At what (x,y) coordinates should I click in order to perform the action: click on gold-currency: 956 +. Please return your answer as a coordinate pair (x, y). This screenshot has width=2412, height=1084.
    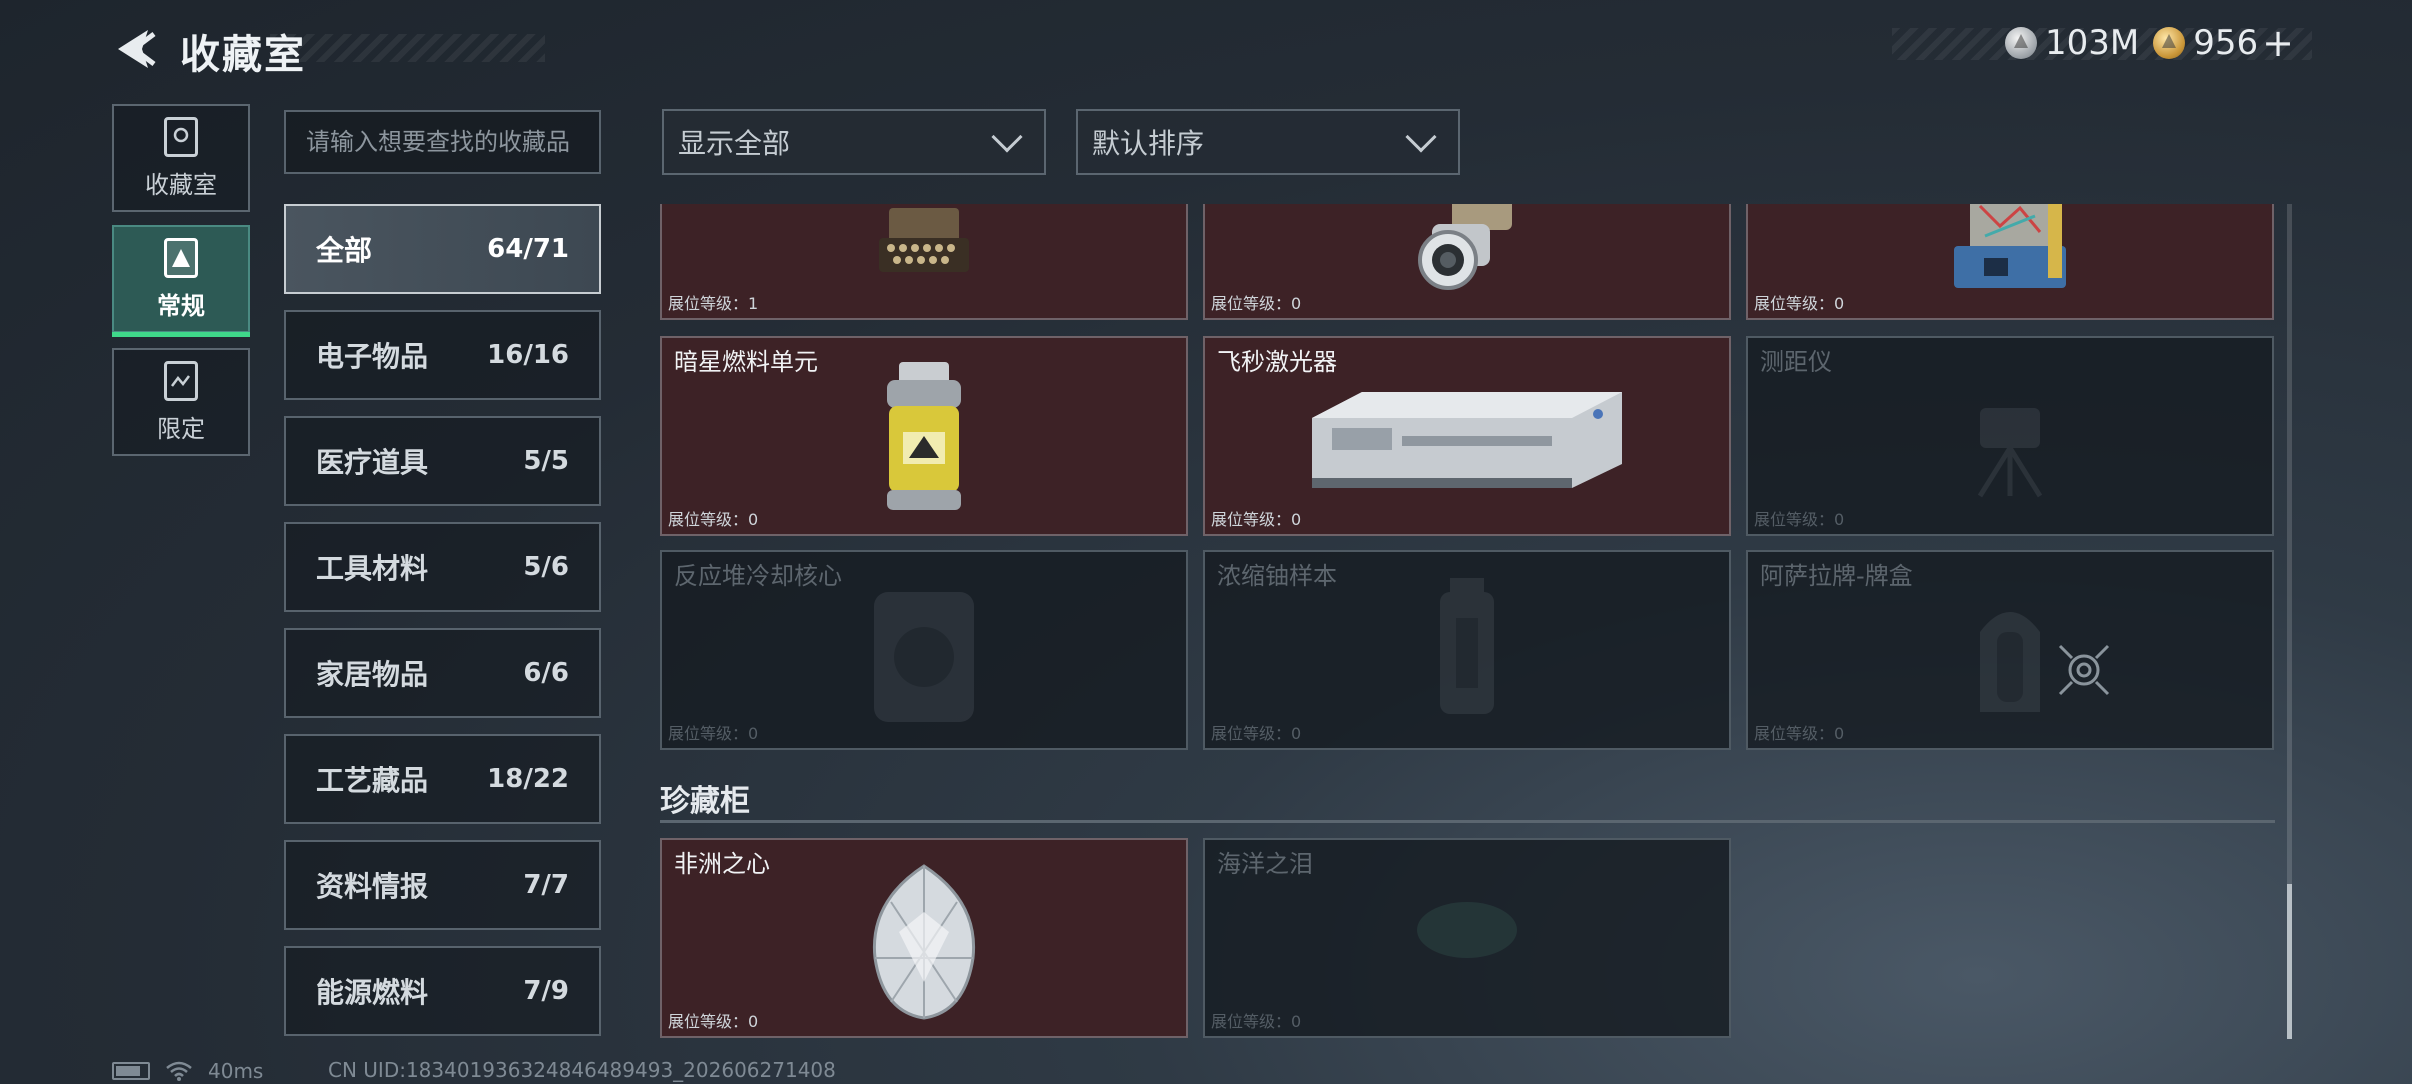
    Looking at the image, I should click on (2223, 43).